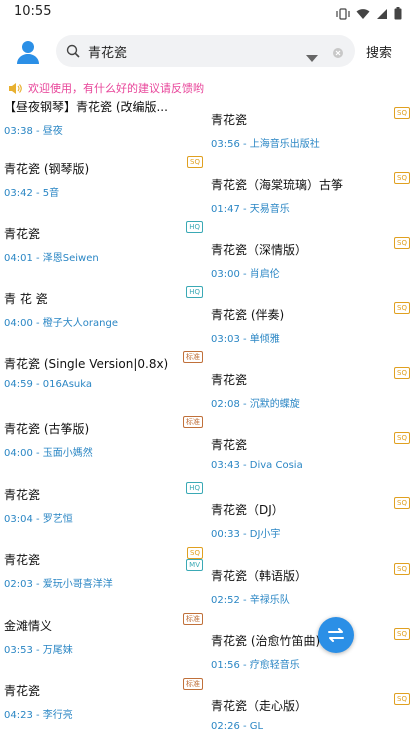  I want to click on vibrate-icon, so click(343, 14).